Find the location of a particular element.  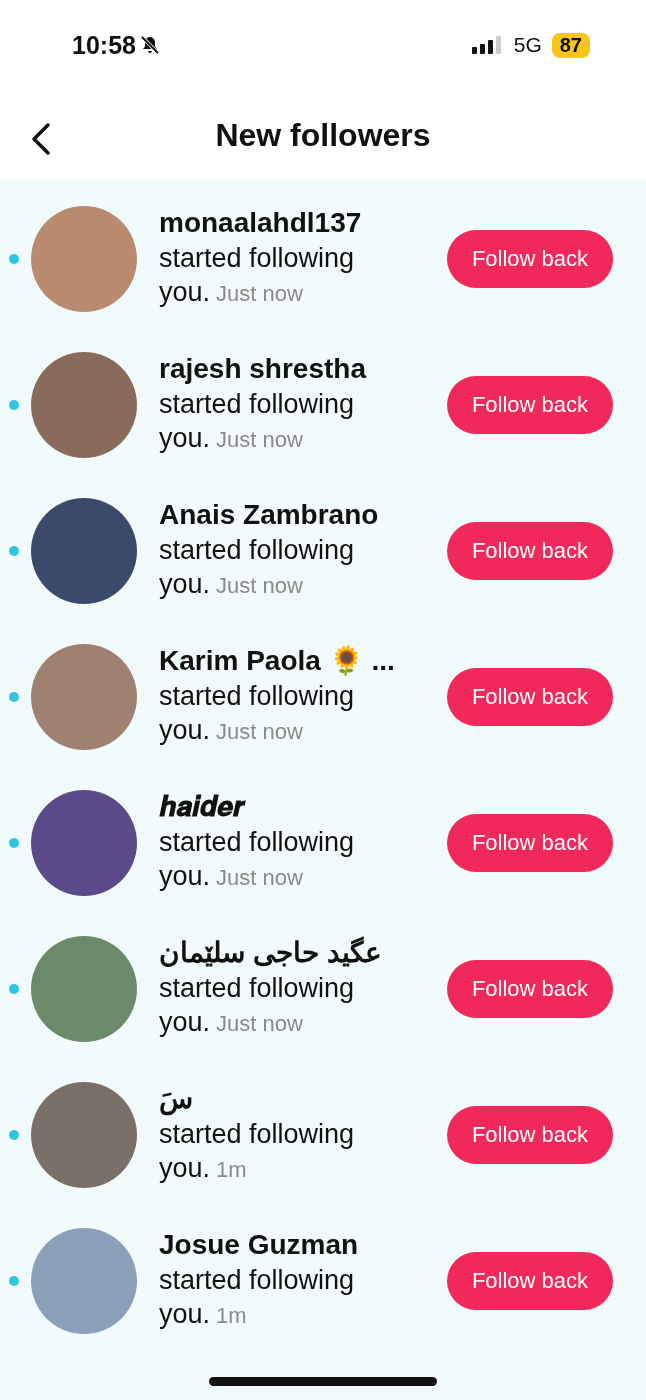

user-name: عگید حاجی سلێمان is located at coordinates (270, 953).